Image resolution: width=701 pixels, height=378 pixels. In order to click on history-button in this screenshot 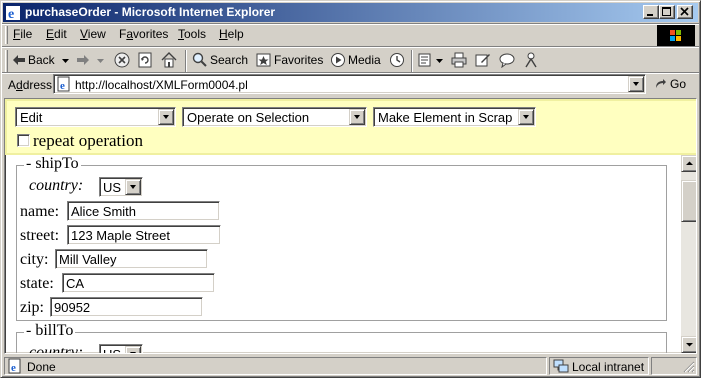, I will do `click(397, 61)`.